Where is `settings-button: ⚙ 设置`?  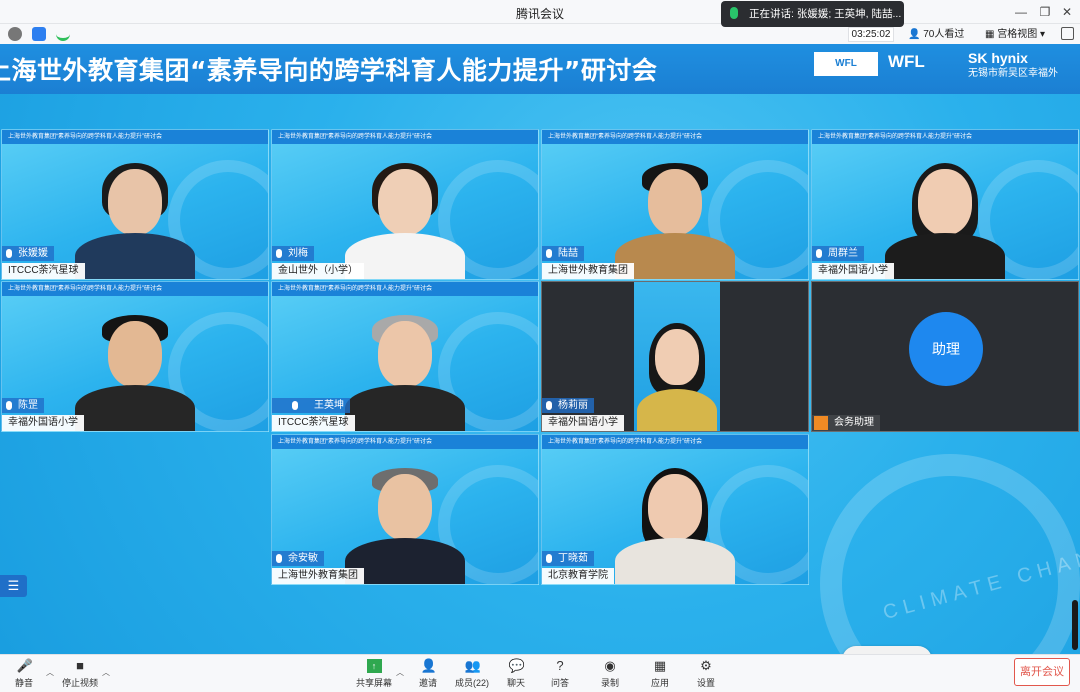
settings-button: ⚙ 设置 is located at coordinates (706, 674).